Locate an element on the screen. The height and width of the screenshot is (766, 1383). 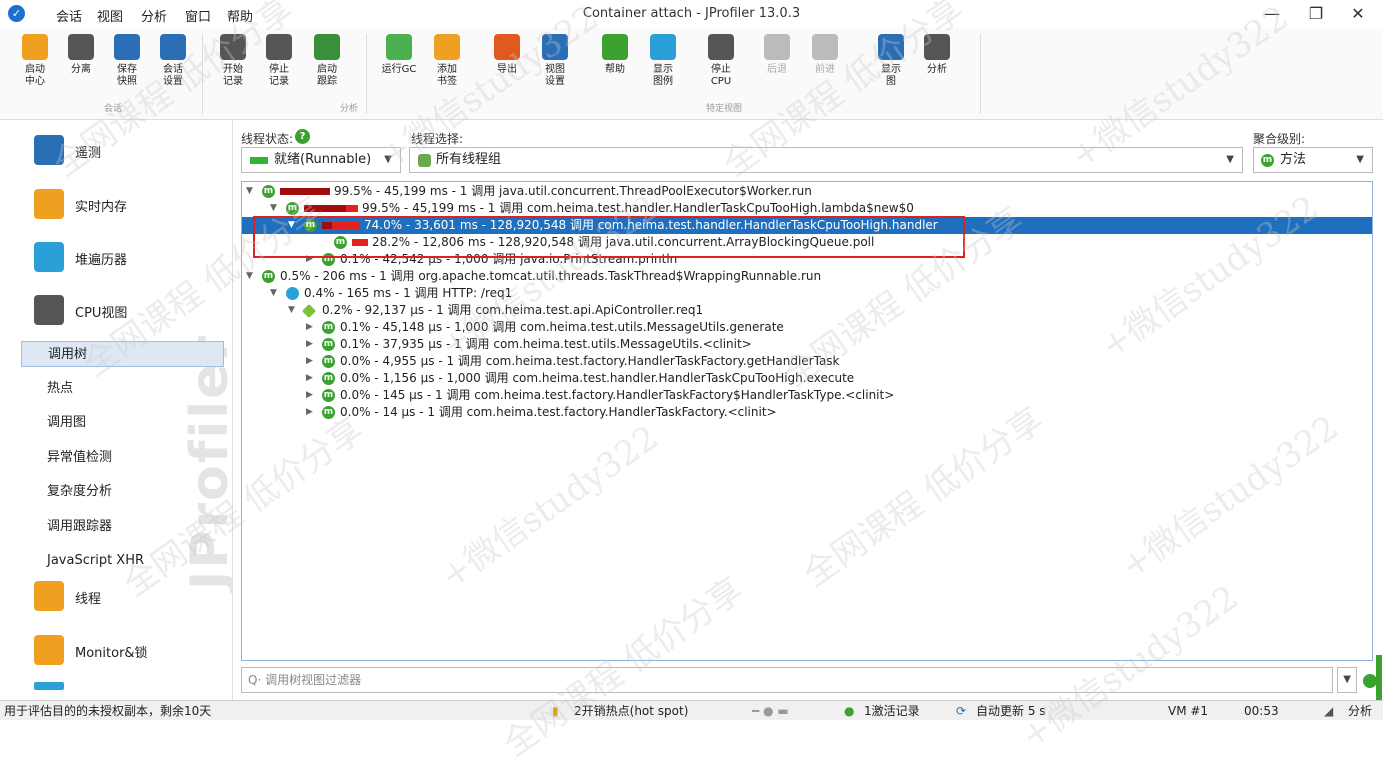
sidebar-subitem: 调用树 is located at coordinates (122, 354).